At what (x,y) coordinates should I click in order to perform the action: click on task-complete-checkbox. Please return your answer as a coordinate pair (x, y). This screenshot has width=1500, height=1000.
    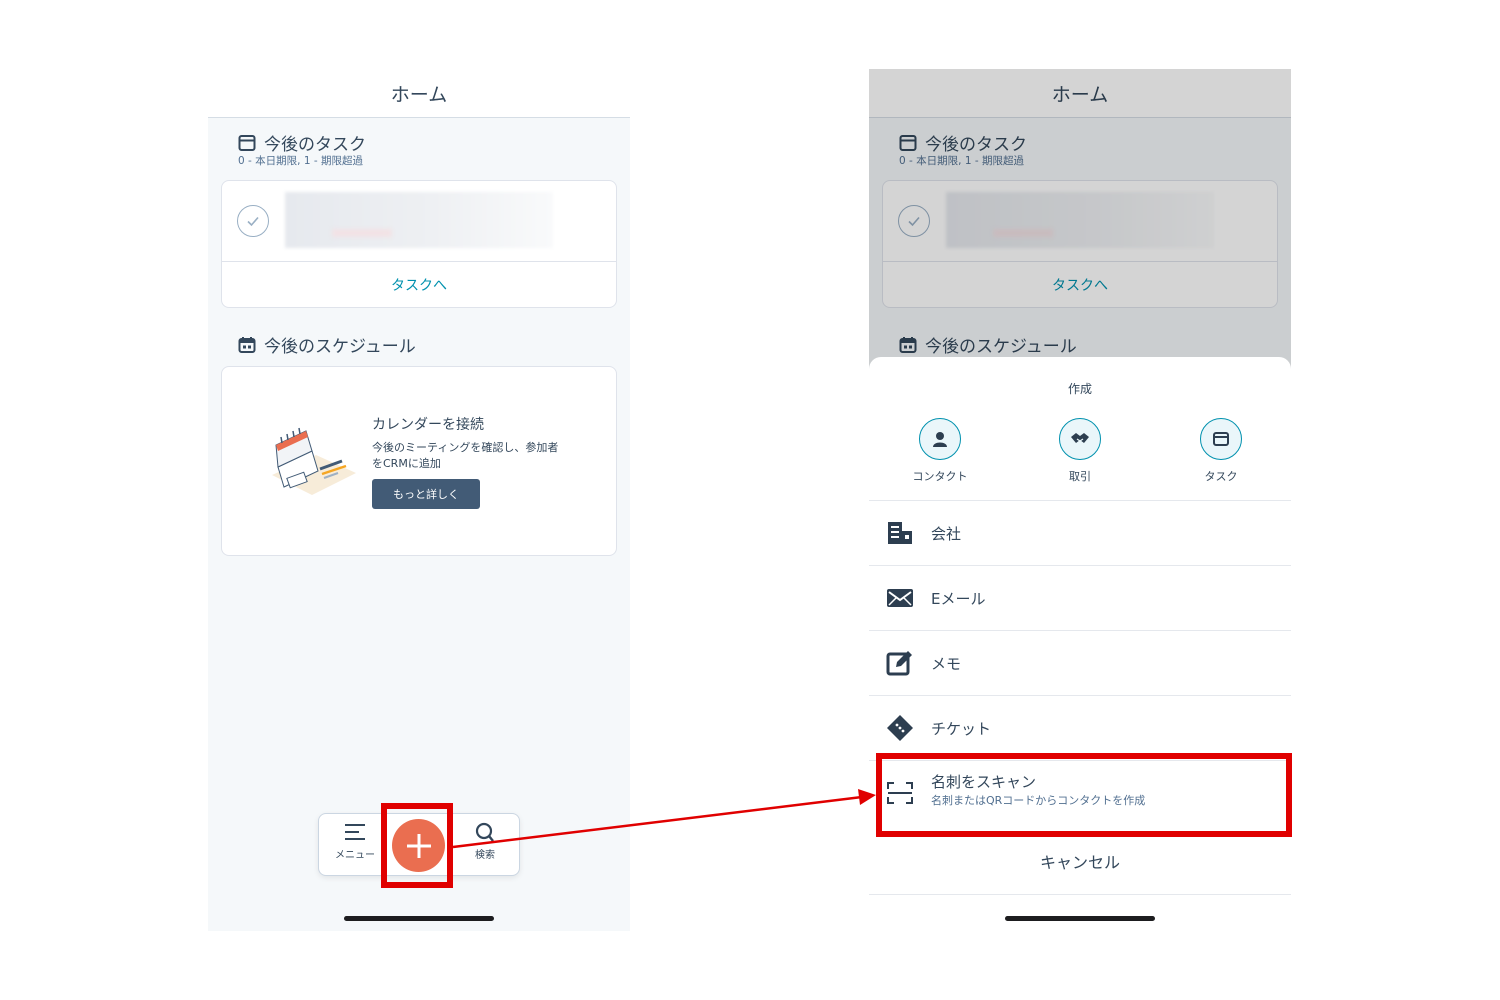
    Looking at the image, I should click on (253, 221).